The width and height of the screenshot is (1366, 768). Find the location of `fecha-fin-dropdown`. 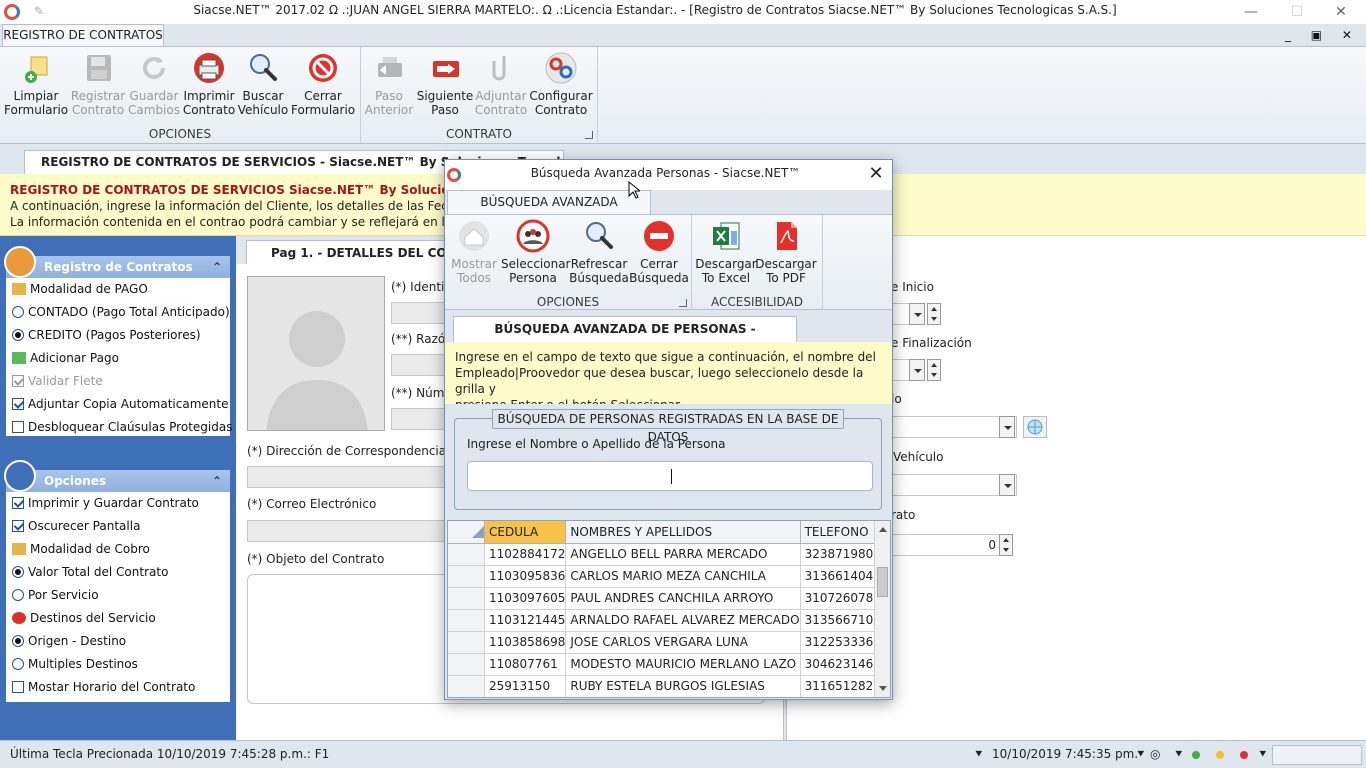

fecha-fin-dropdown is located at coordinates (917, 370).